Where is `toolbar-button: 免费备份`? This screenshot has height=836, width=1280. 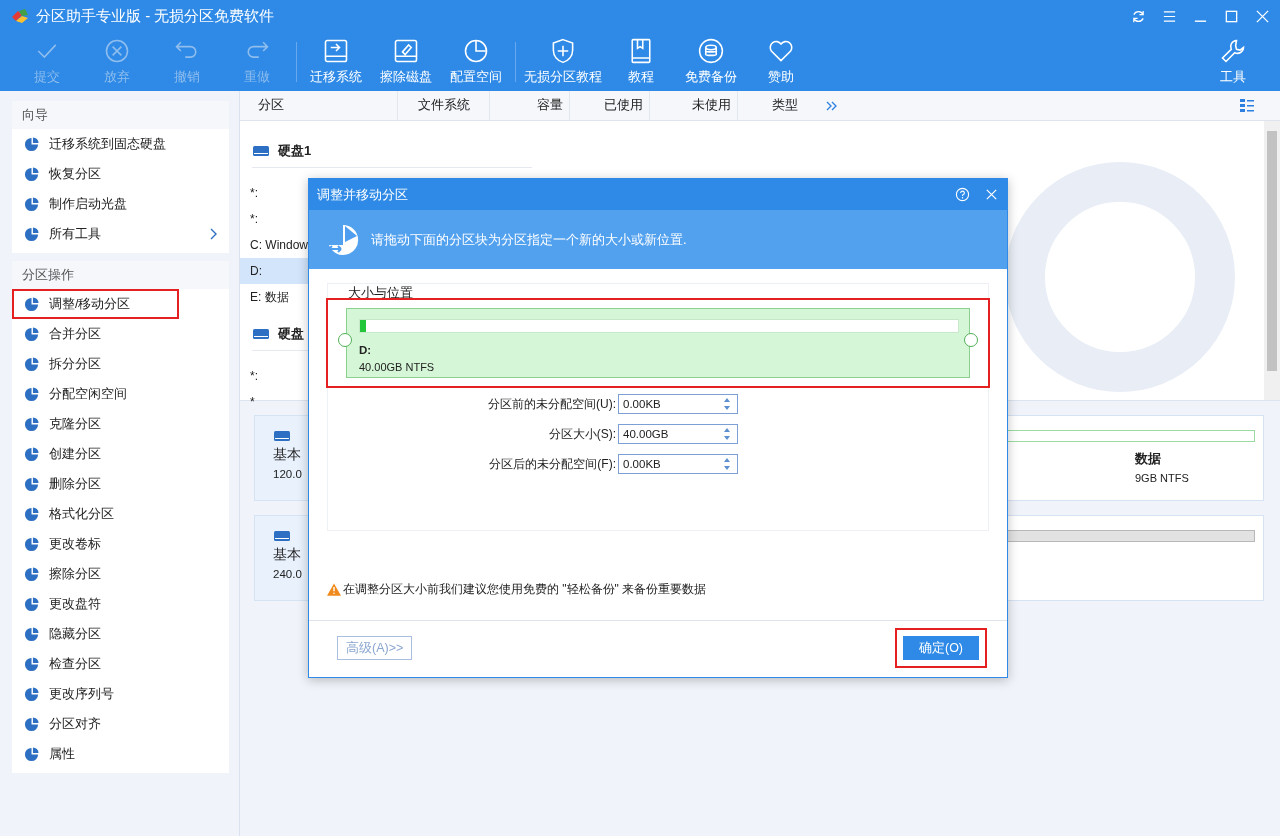 toolbar-button: 免费备份 is located at coordinates (711, 61).